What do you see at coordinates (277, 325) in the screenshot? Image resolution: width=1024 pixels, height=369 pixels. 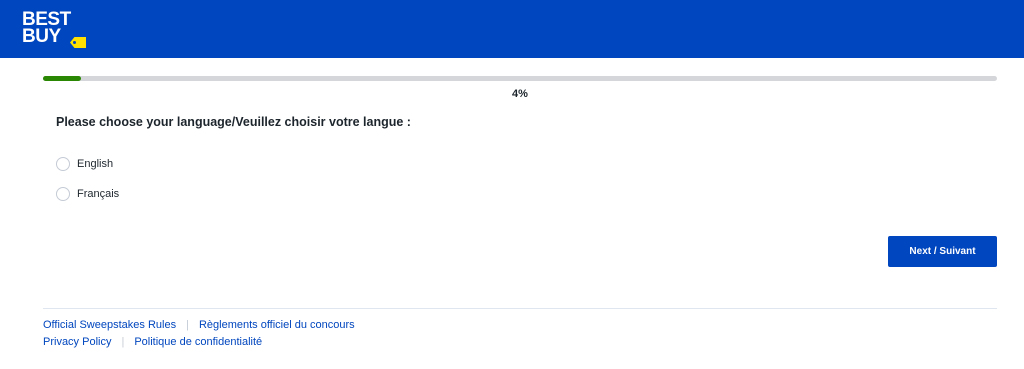 I see `reglements-link: Règlements officiel du concours` at bounding box center [277, 325].